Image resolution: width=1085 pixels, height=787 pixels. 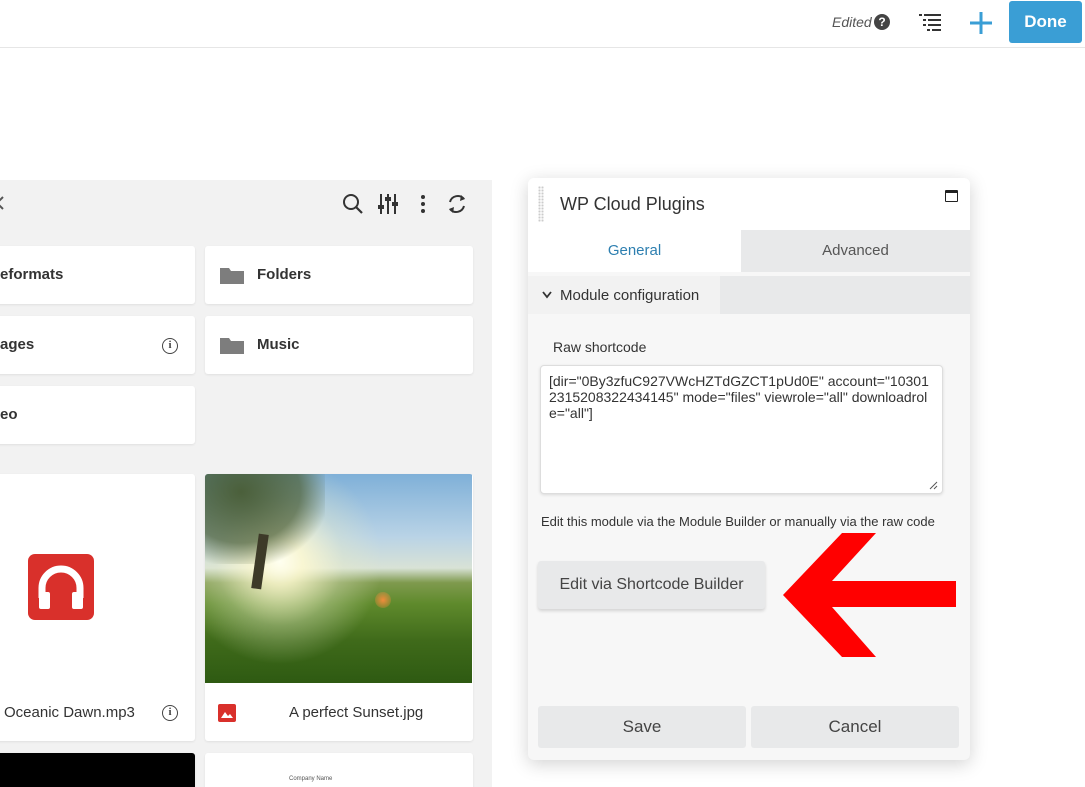 I want to click on panel-header: WP Cloud Plugins, so click(x=749, y=204).